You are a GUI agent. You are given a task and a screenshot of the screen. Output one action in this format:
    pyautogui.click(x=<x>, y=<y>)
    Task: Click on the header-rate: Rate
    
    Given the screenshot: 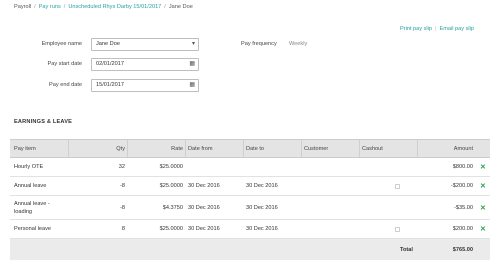 What is the action you would take?
    pyautogui.click(x=177, y=148)
    